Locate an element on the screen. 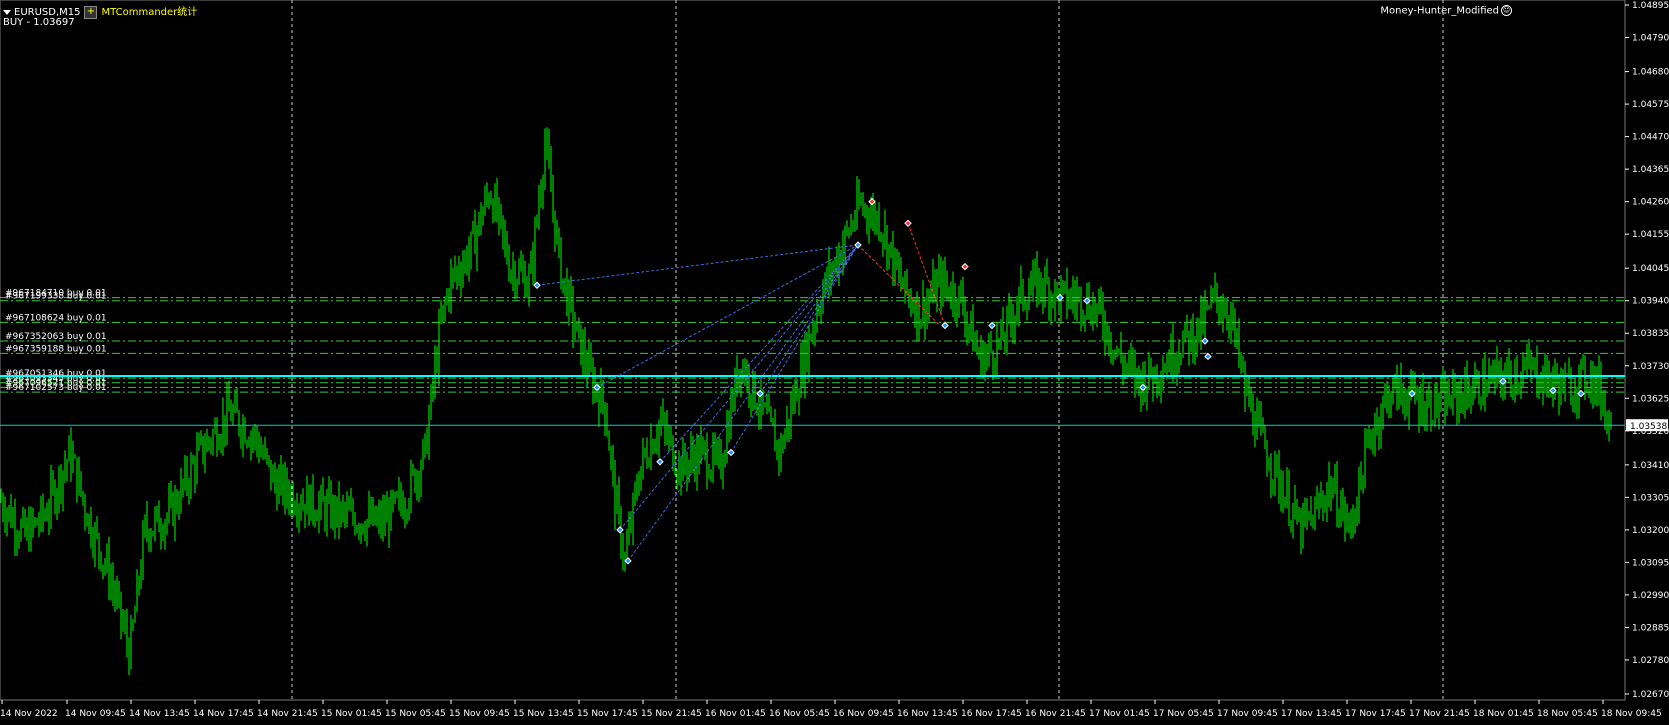 The width and height of the screenshot is (1669, 725). price-tick-label: 1.03305 is located at coordinates (1650, 498).